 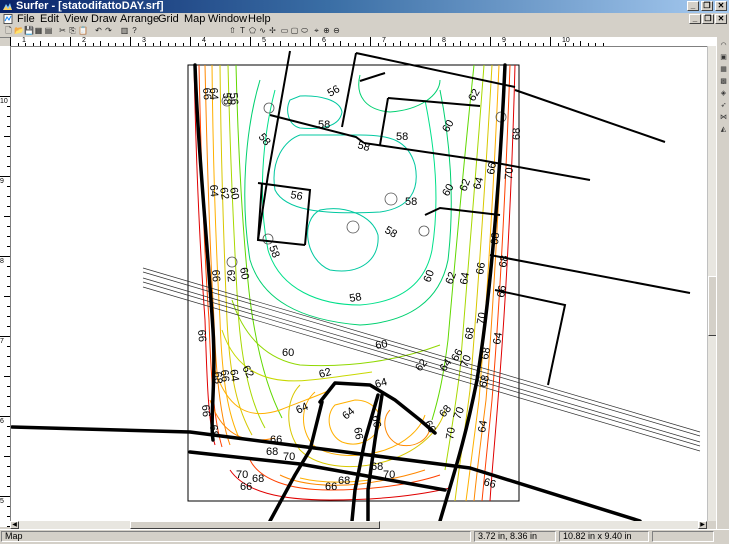 I want to click on menu-view: View, so click(x=76, y=19).